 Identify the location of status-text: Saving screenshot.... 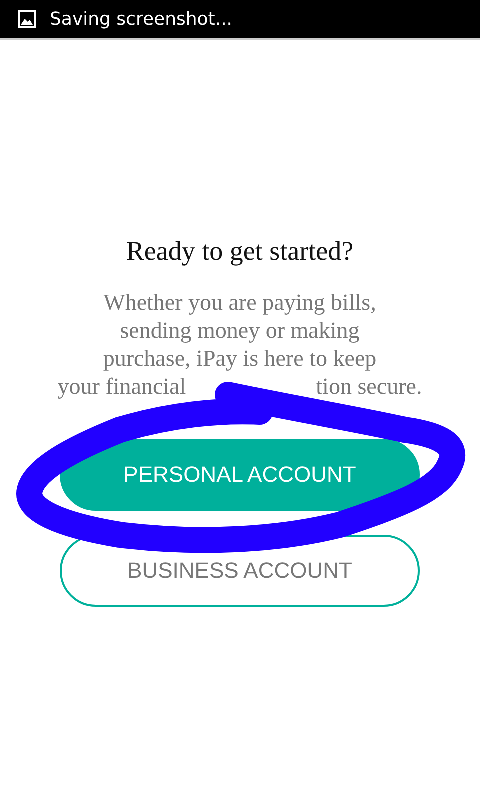
(141, 19).